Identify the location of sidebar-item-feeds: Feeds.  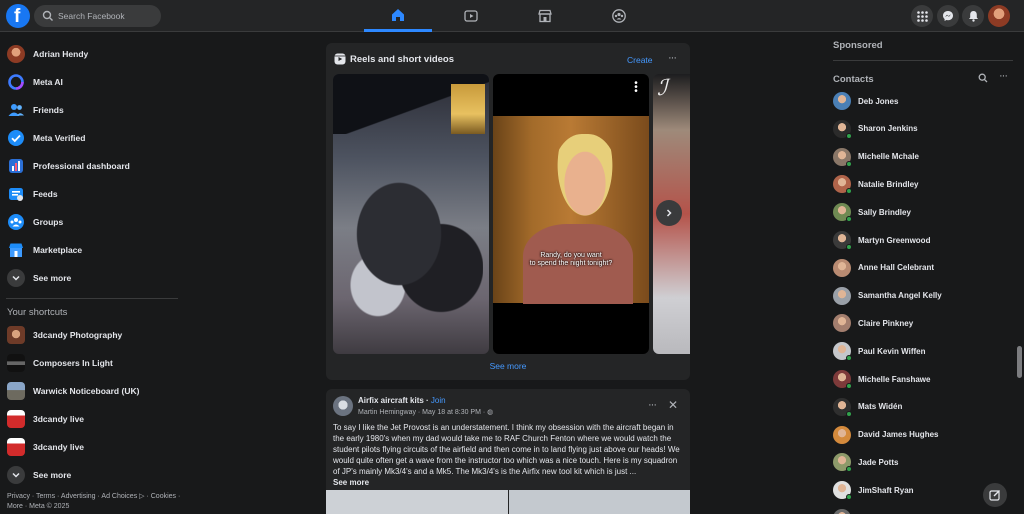
(92, 194).